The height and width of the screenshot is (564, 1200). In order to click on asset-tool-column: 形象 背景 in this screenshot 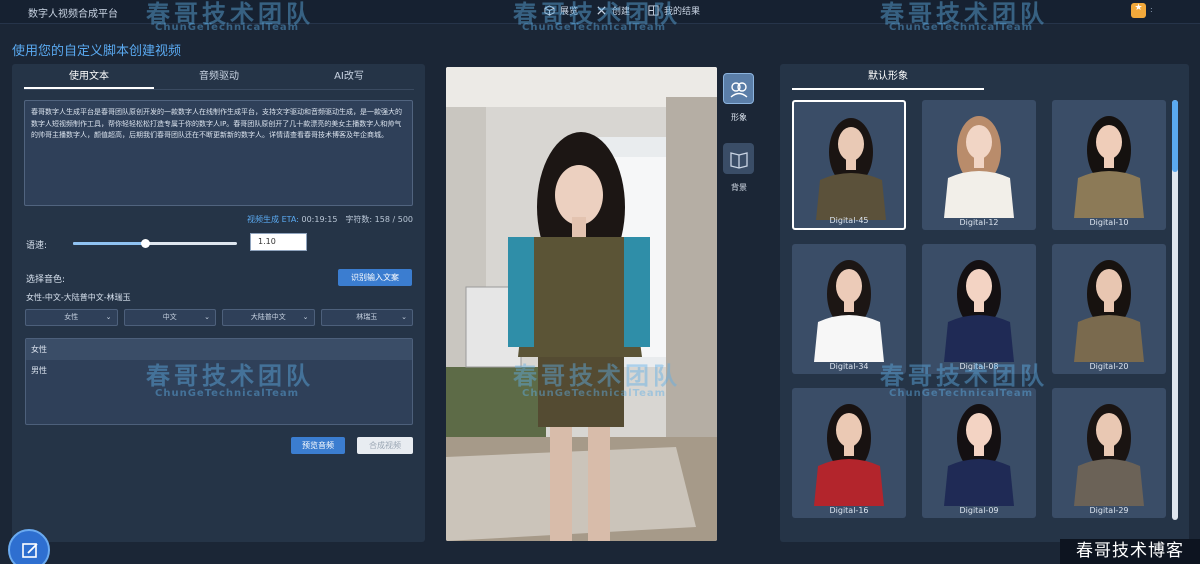, I will do `click(739, 143)`.